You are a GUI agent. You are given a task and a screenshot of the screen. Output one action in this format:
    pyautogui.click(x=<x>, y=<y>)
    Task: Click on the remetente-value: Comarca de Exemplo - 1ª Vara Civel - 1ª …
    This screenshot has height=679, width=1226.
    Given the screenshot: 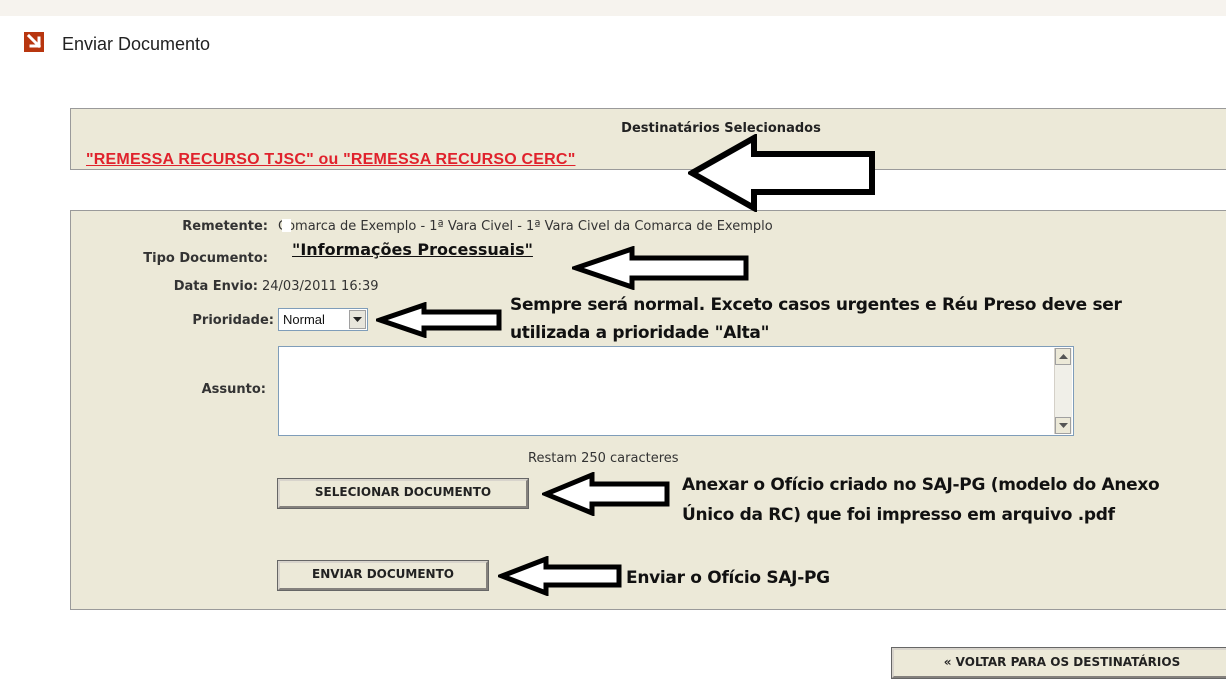 What is the action you would take?
    pyautogui.click(x=525, y=226)
    